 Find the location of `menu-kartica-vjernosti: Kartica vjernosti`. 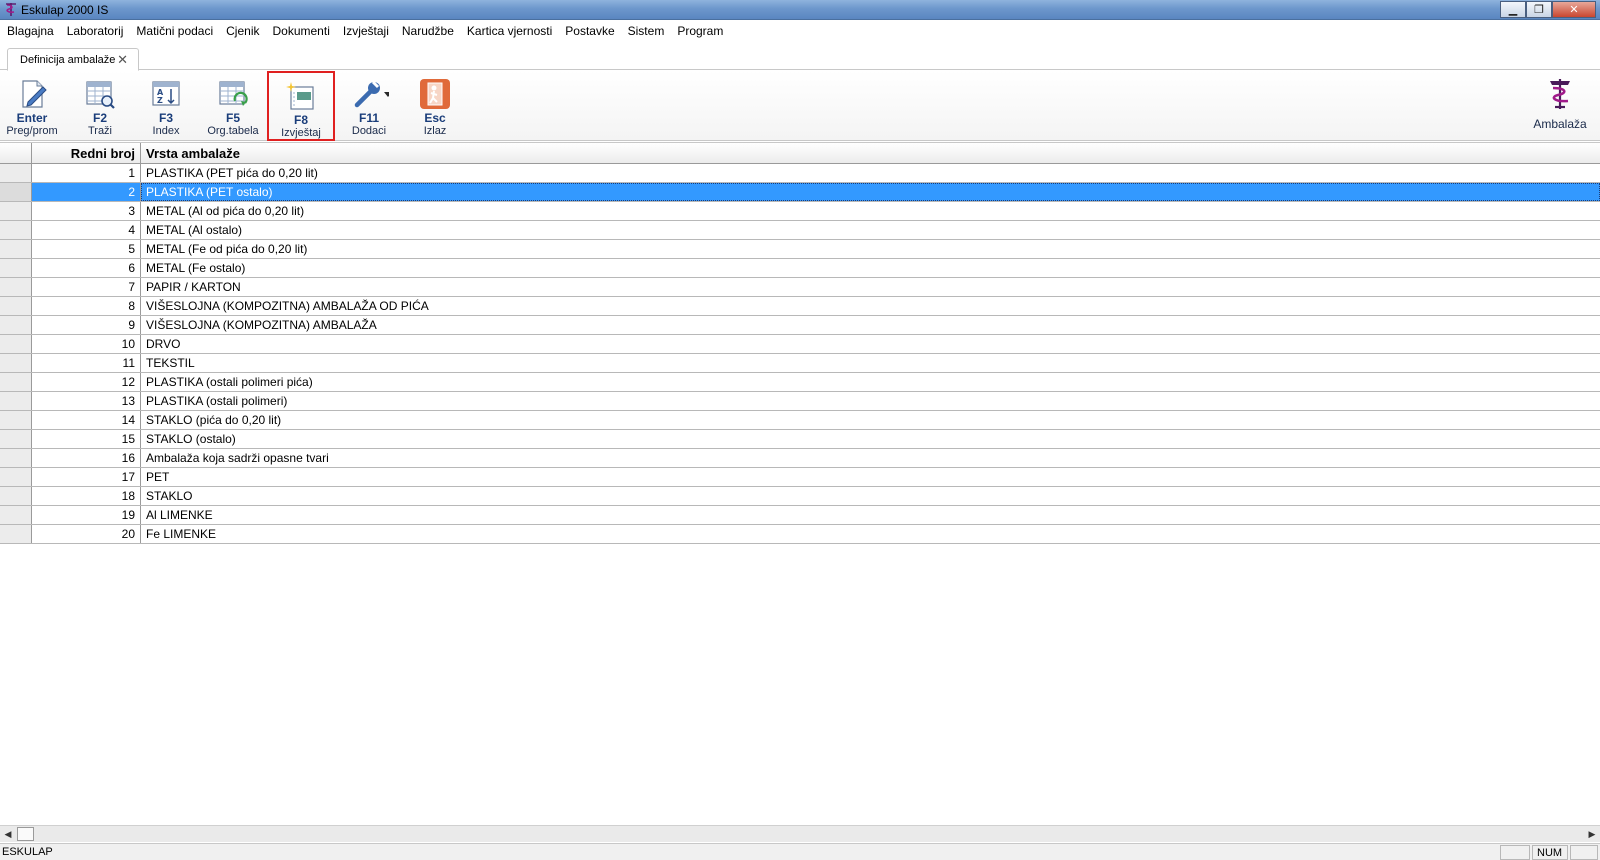

menu-kartica-vjernosti: Kartica vjernosti is located at coordinates (509, 31).